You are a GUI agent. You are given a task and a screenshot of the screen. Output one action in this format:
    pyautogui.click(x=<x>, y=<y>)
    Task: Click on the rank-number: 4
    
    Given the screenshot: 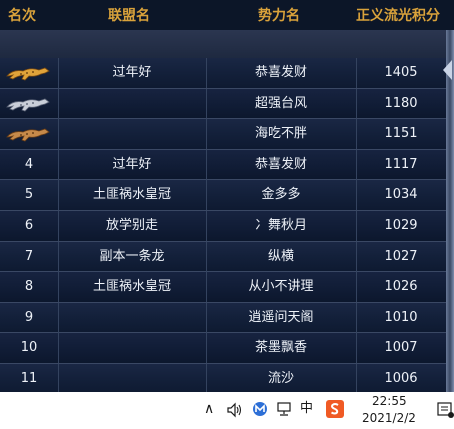 What is the action you would take?
    pyautogui.click(x=29, y=164)
    